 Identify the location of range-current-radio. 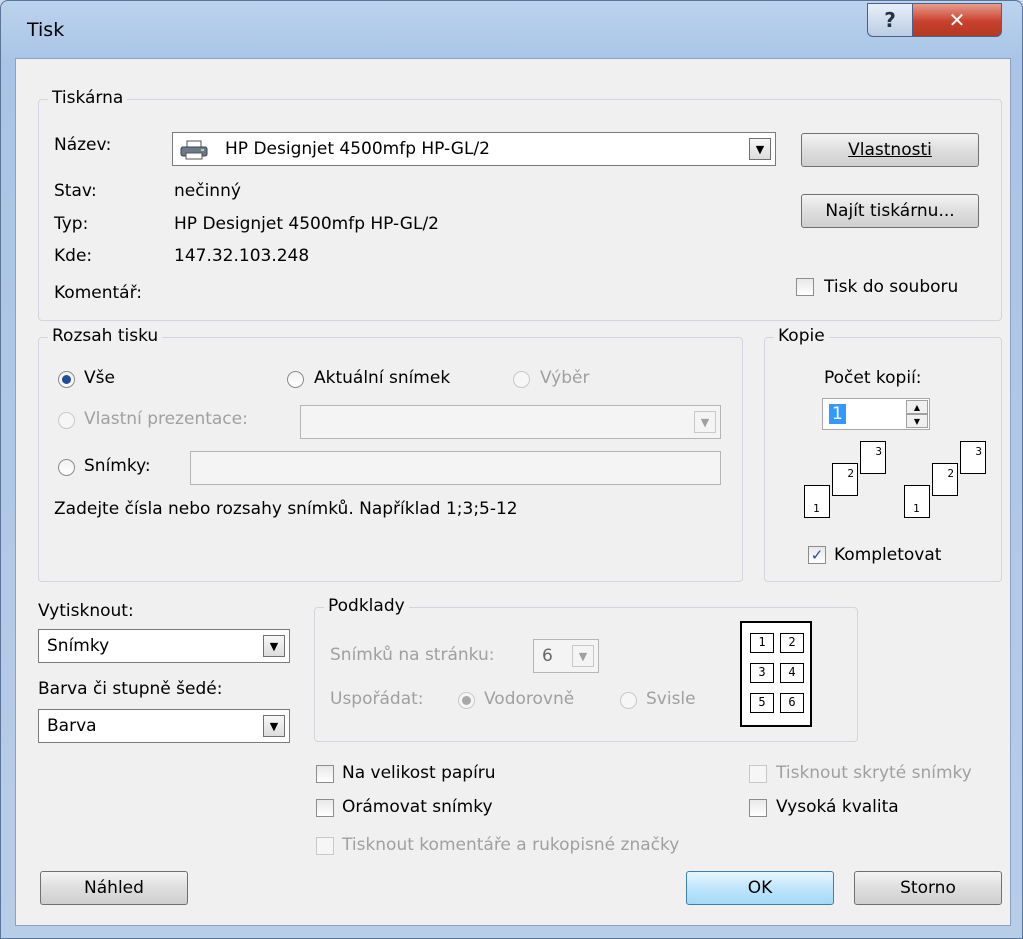
(295, 379).